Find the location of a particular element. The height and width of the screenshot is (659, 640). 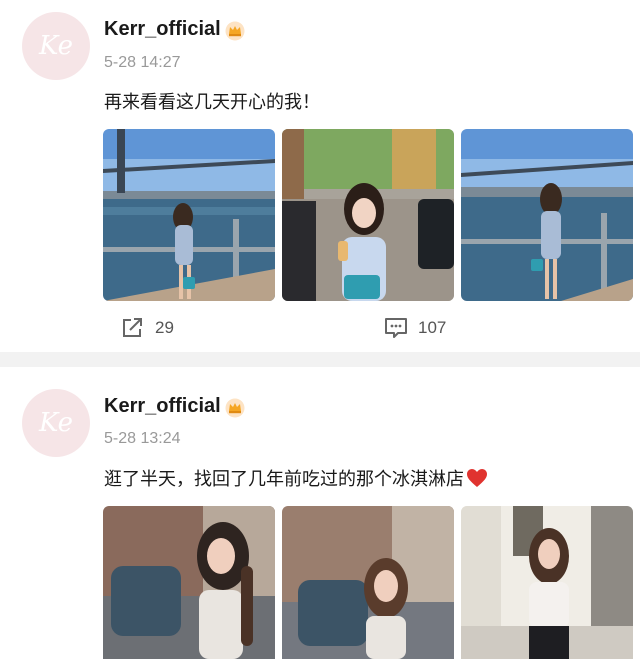

post-text: 再来看看这几天开心的我！ is located at coordinates (212, 102).